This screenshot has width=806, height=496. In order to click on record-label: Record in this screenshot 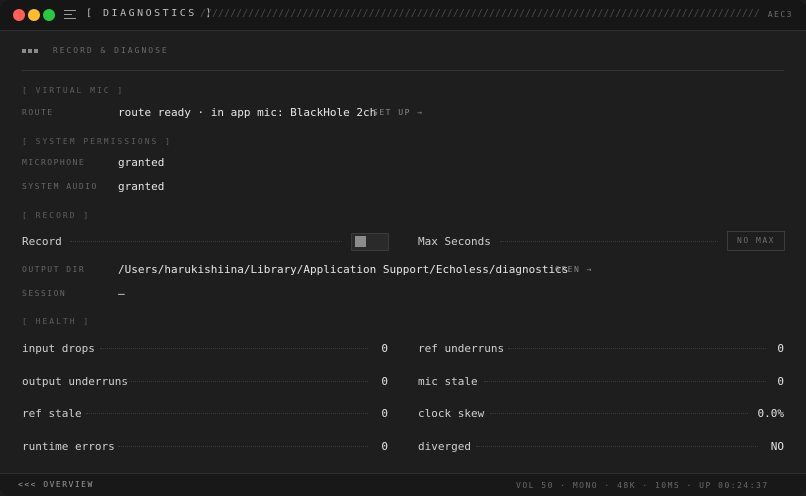, I will do `click(42, 241)`.